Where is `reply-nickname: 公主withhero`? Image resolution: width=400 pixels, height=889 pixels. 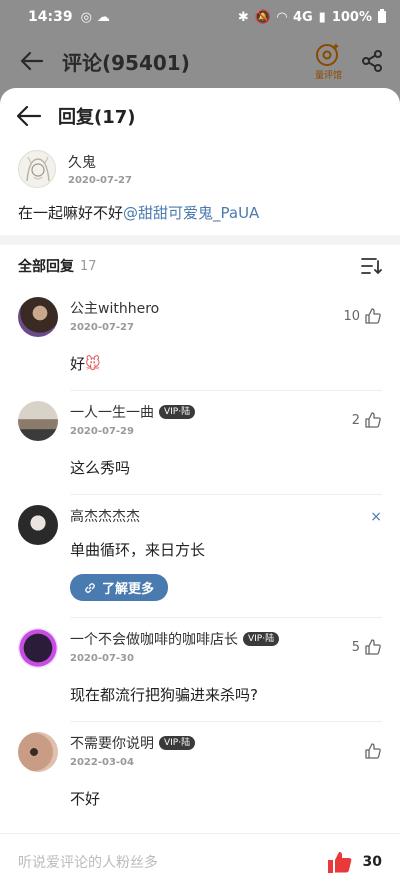
reply-nickname: 公主withhero is located at coordinates (114, 308).